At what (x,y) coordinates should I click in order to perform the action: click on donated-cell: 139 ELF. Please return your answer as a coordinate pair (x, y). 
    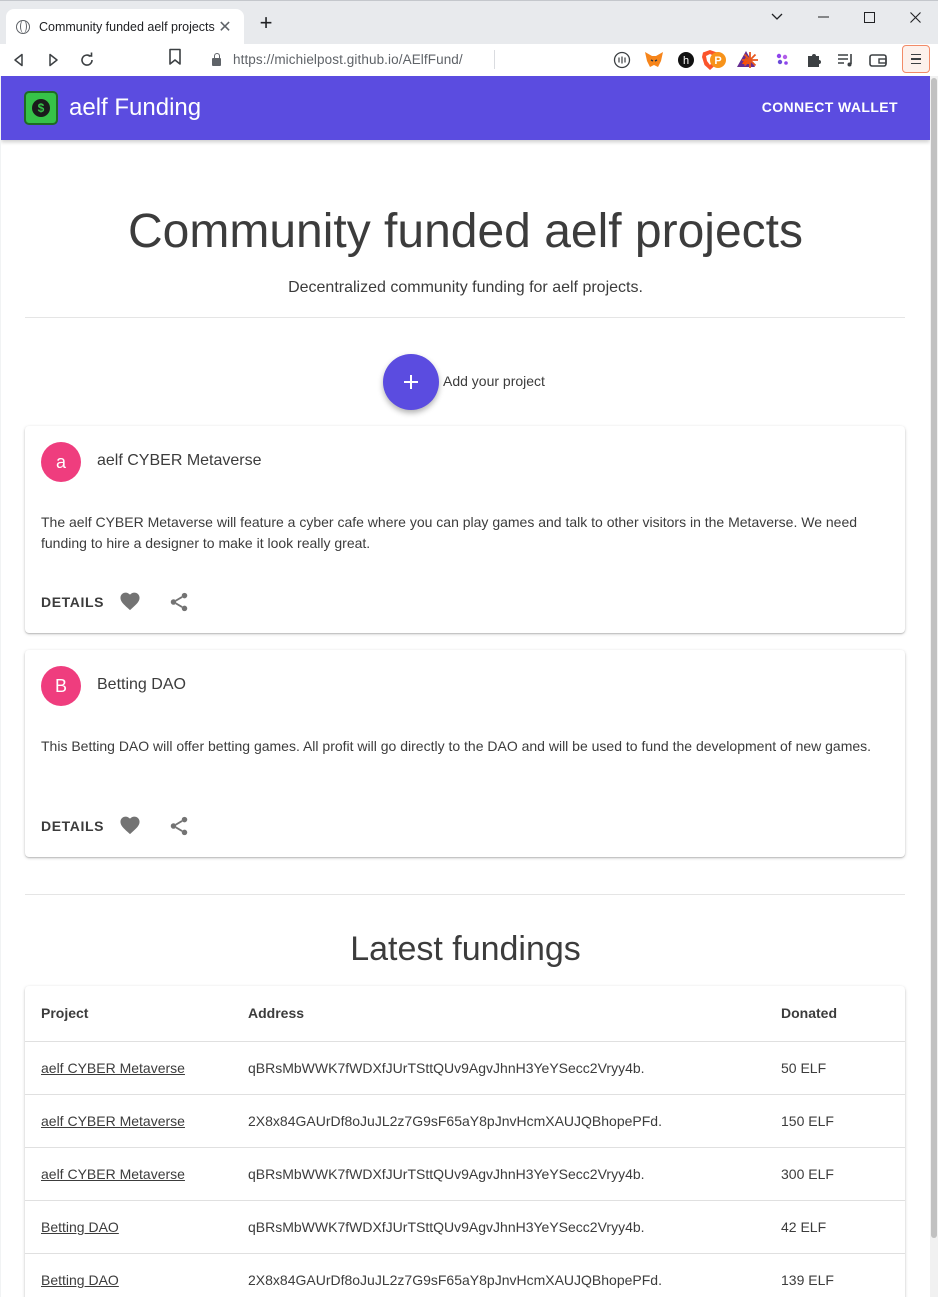
    Looking at the image, I should click on (807, 1280).